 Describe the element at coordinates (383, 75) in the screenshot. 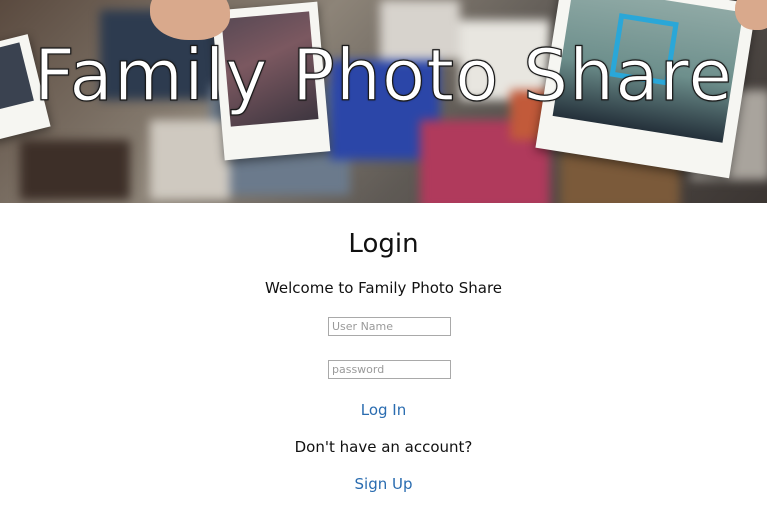

I see `site-title: Family Photo Share` at that location.